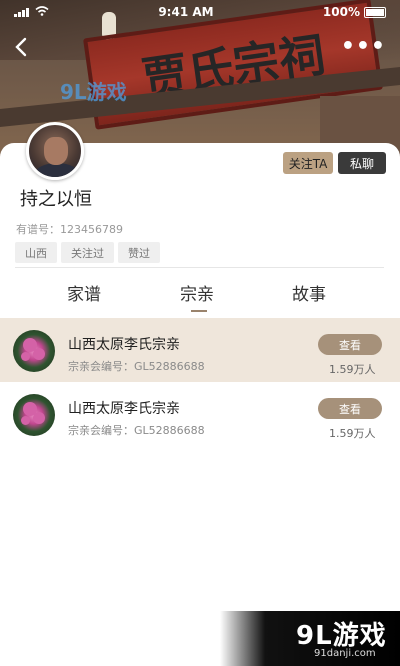 This screenshot has height=666, width=400. What do you see at coordinates (345, 653) in the screenshot?
I see `watermark-url: 91danji.com` at bounding box center [345, 653].